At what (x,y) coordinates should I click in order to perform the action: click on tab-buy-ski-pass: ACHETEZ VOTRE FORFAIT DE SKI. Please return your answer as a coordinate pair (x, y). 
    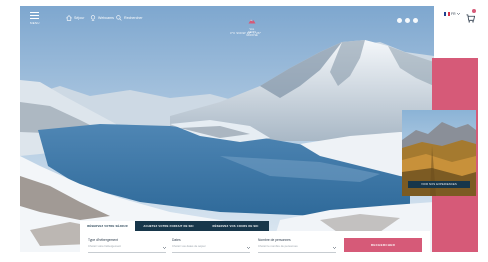
    Looking at the image, I should click on (168, 226).